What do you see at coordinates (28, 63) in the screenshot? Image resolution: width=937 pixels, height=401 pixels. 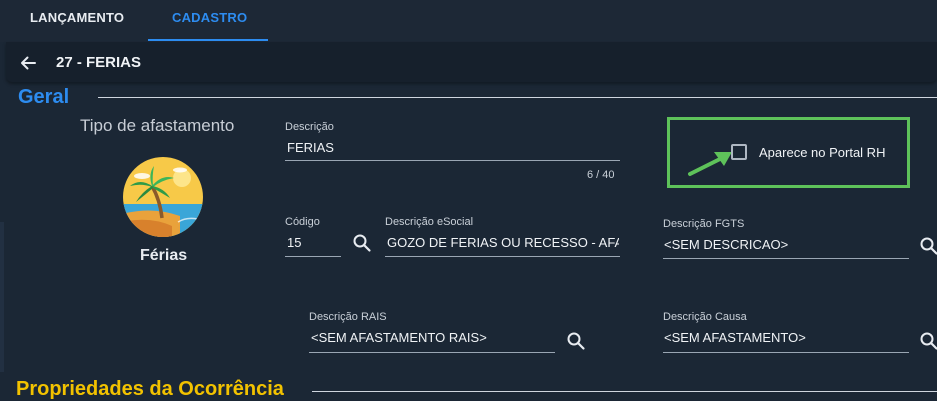 I see `arrow-left-icon` at bounding box center [28, 63].